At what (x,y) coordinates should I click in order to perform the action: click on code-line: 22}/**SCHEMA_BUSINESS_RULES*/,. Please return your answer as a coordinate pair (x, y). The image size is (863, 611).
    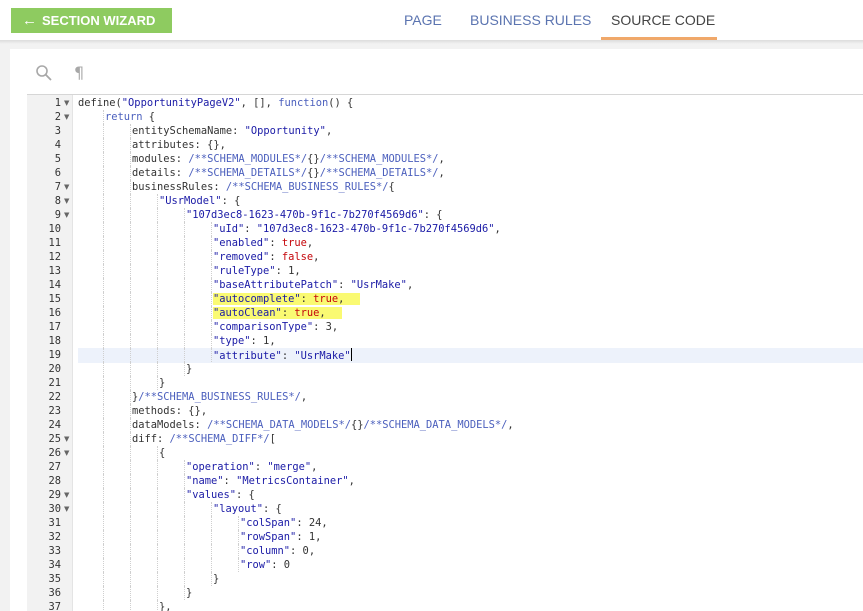
    Looking at the image, I should click on (445, 397).